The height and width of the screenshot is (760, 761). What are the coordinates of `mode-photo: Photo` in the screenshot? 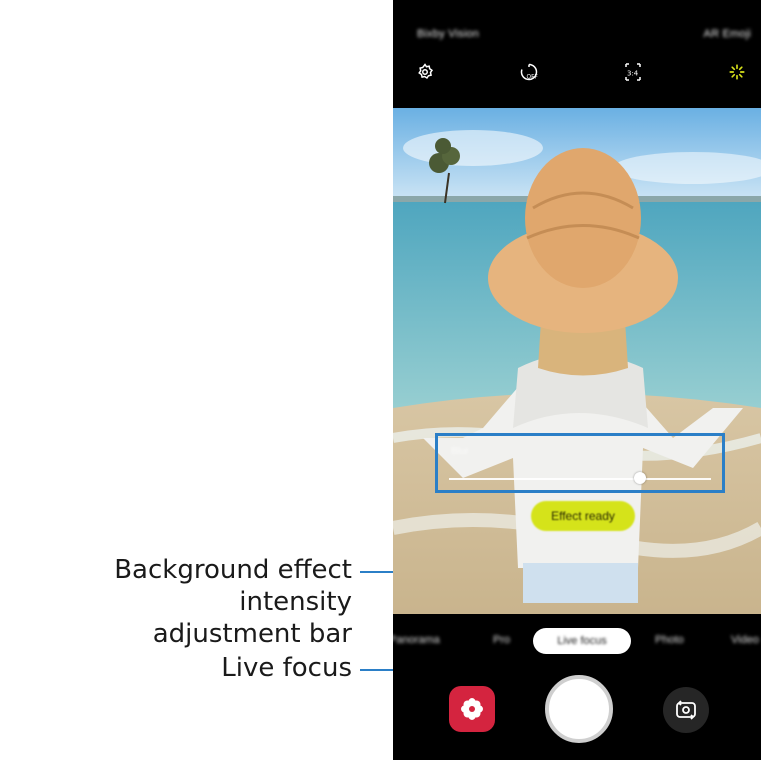 It's located at (669, 640).